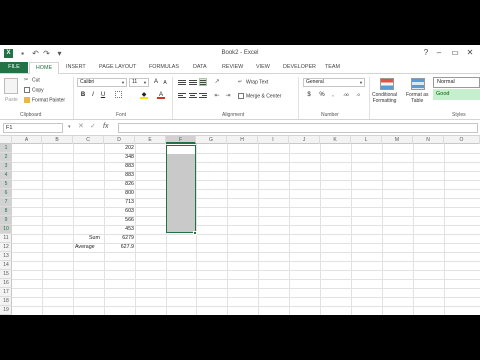  I want to click on grow-font-button: A, so click(156, 82).